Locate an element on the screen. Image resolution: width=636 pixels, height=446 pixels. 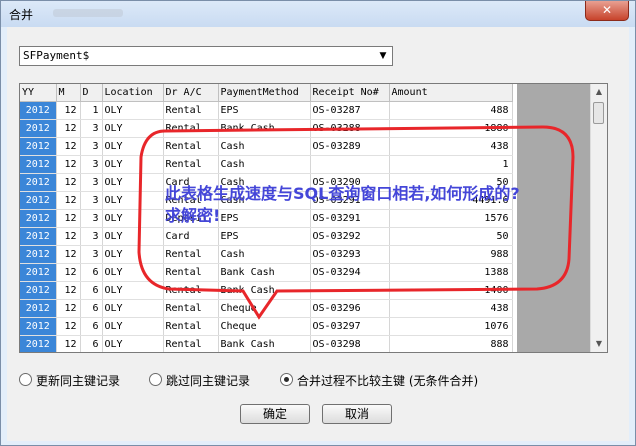
window-title: 合并 is located at coordinates (21, 15).